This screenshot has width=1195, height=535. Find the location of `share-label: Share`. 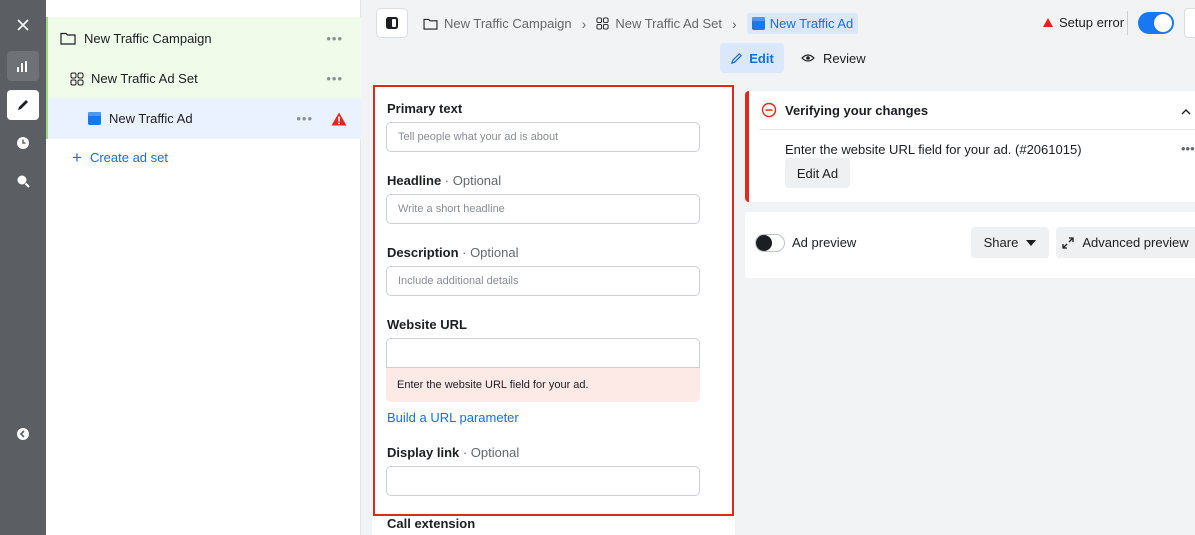

share-label: Share is located at coordinates (1001, 242).